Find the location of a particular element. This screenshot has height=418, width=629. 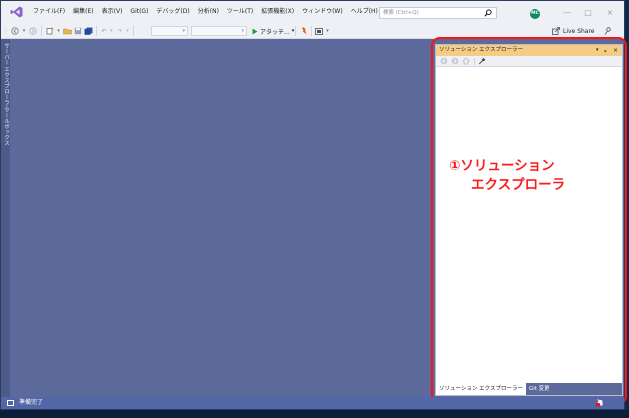

save-all-icon is located at coordinates (88, 31).